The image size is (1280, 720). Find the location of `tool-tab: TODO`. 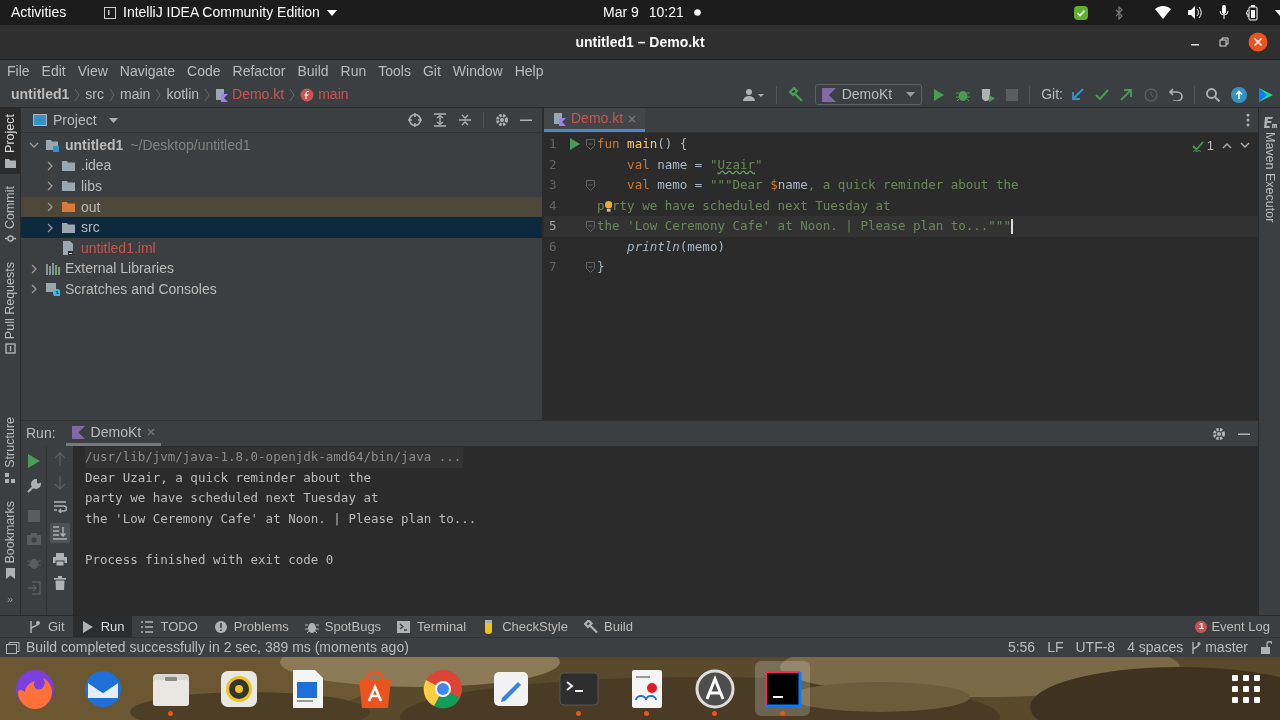

tool-tab: TODO is located at coordinates (169, 626).